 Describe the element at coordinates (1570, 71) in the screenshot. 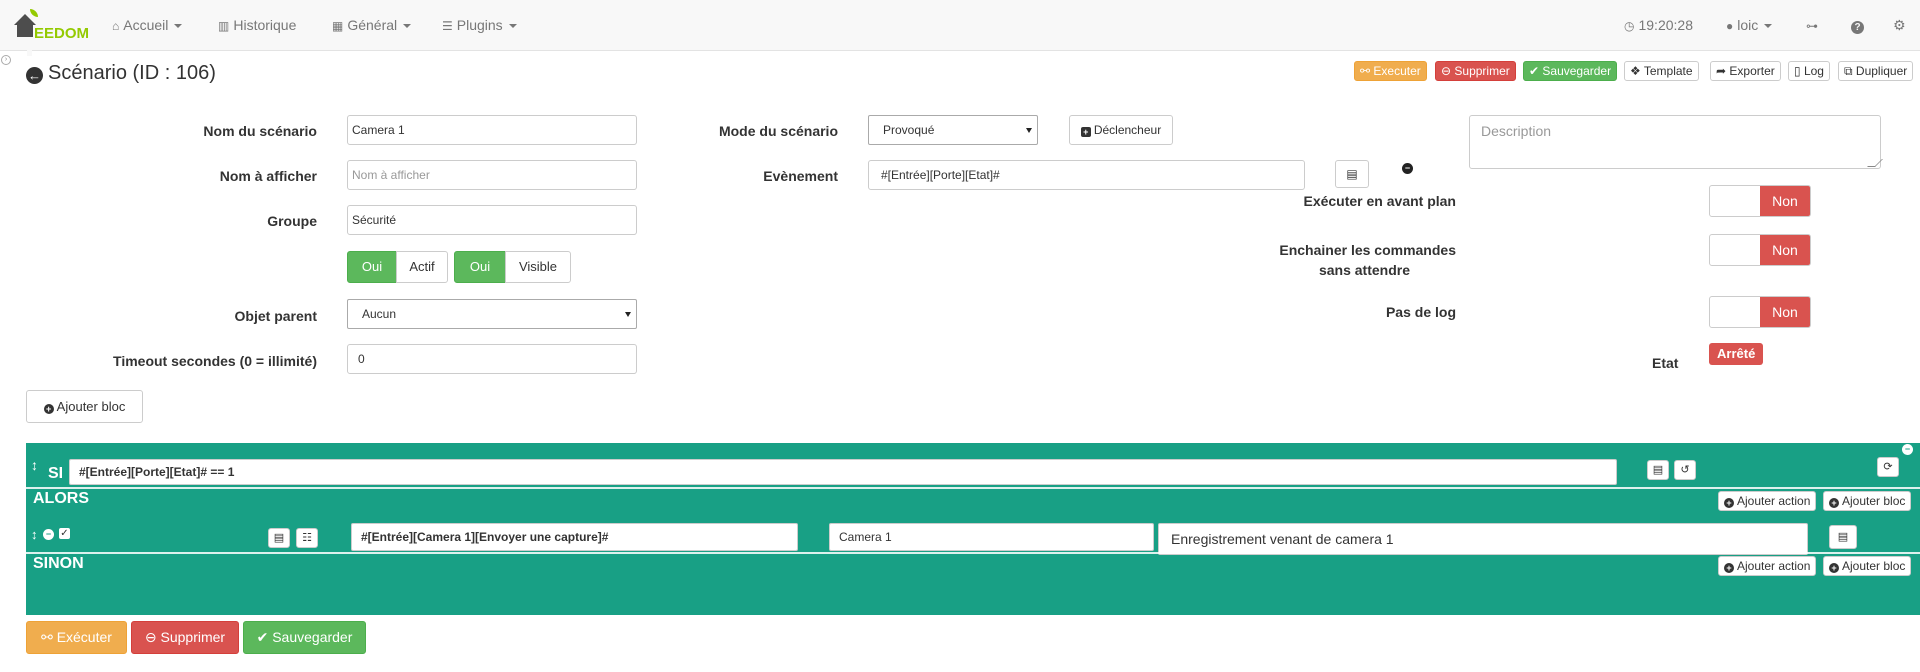

I see `save-button: ✔ Sauvegarder` at that location.